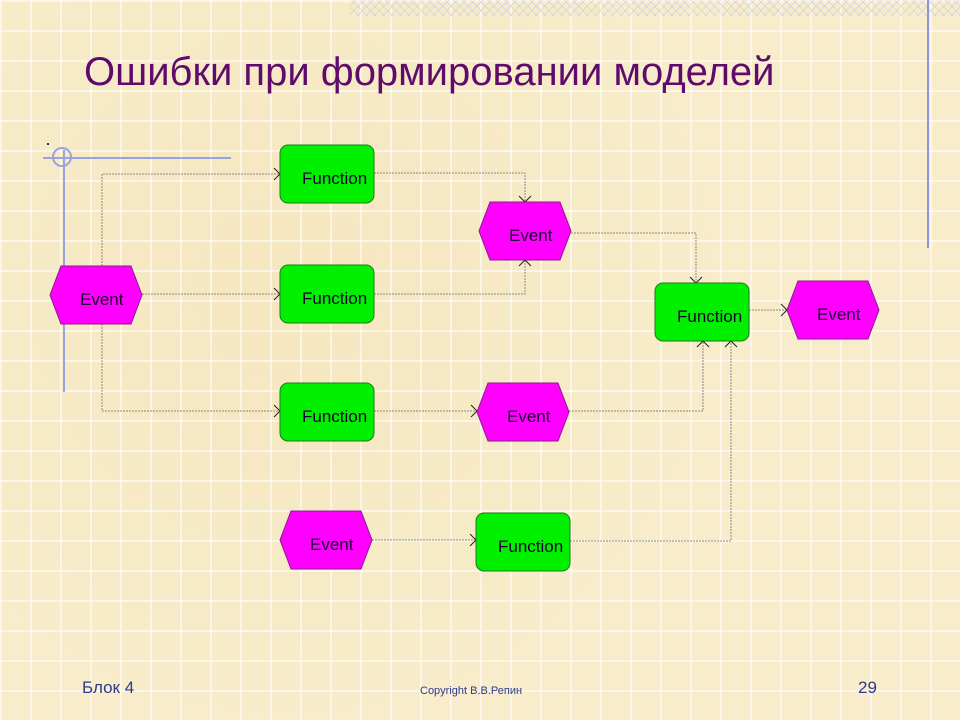  I want to click on connector-event-lower-to-function-final, so click(636, 376).